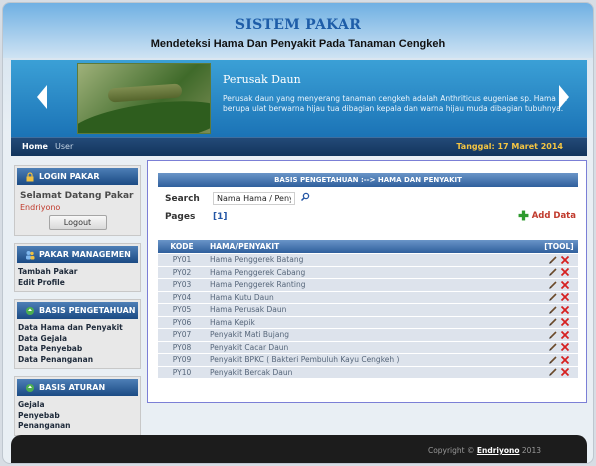 The height and width of the screenshot is (466, 596). I want to click on site-title: SISTEM PAKAR, so click(298, 25).